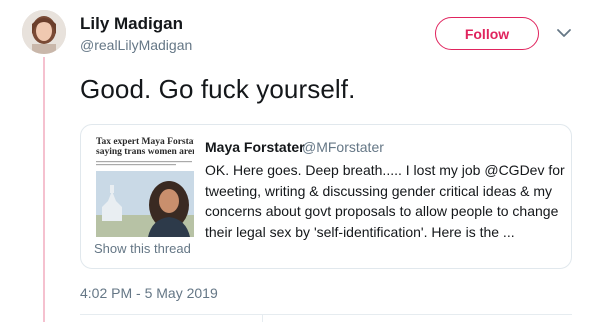  Describe the element at coordinates (218, 89) in the screenshot. I see `tweet-text: Good. Go fuck yourself.` at that location.